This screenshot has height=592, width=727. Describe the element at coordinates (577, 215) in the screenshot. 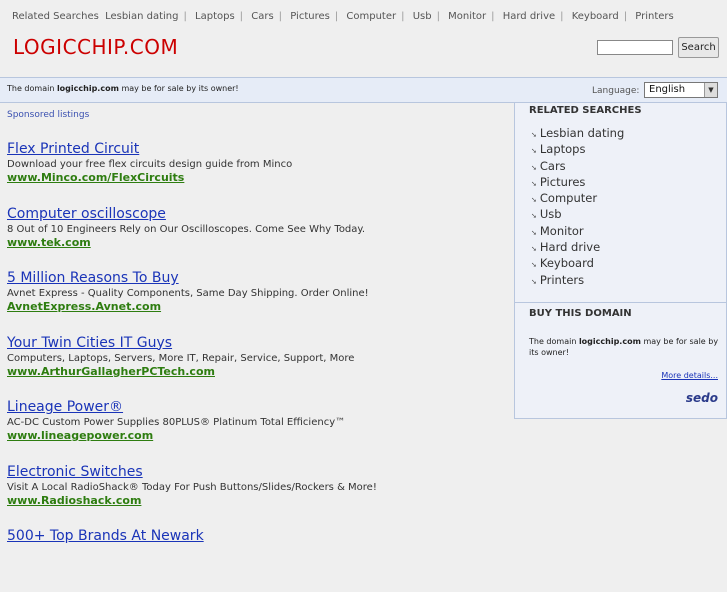

I see `related-item-usb: ➘ Usb` at that location.